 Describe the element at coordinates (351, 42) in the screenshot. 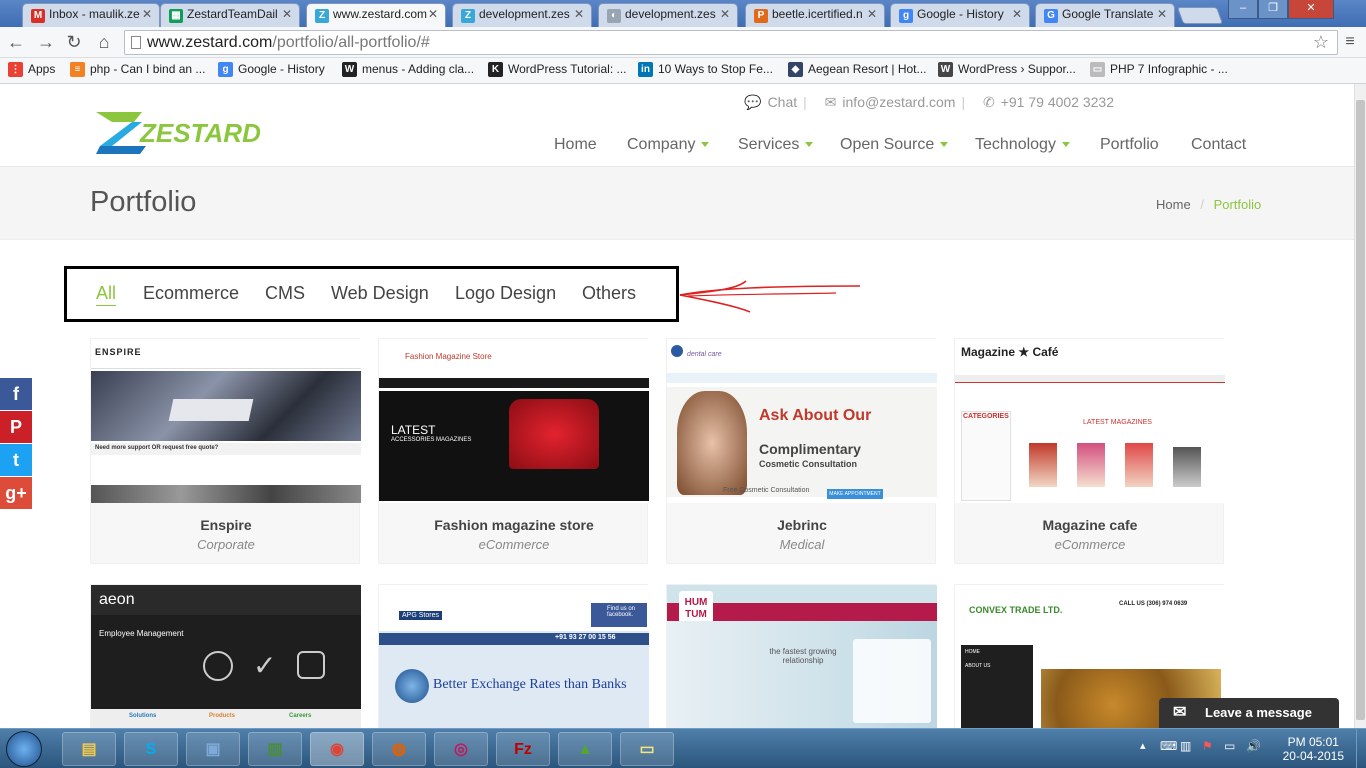

I see `url-path: /portfolio/all-portfolio/#` at that location.